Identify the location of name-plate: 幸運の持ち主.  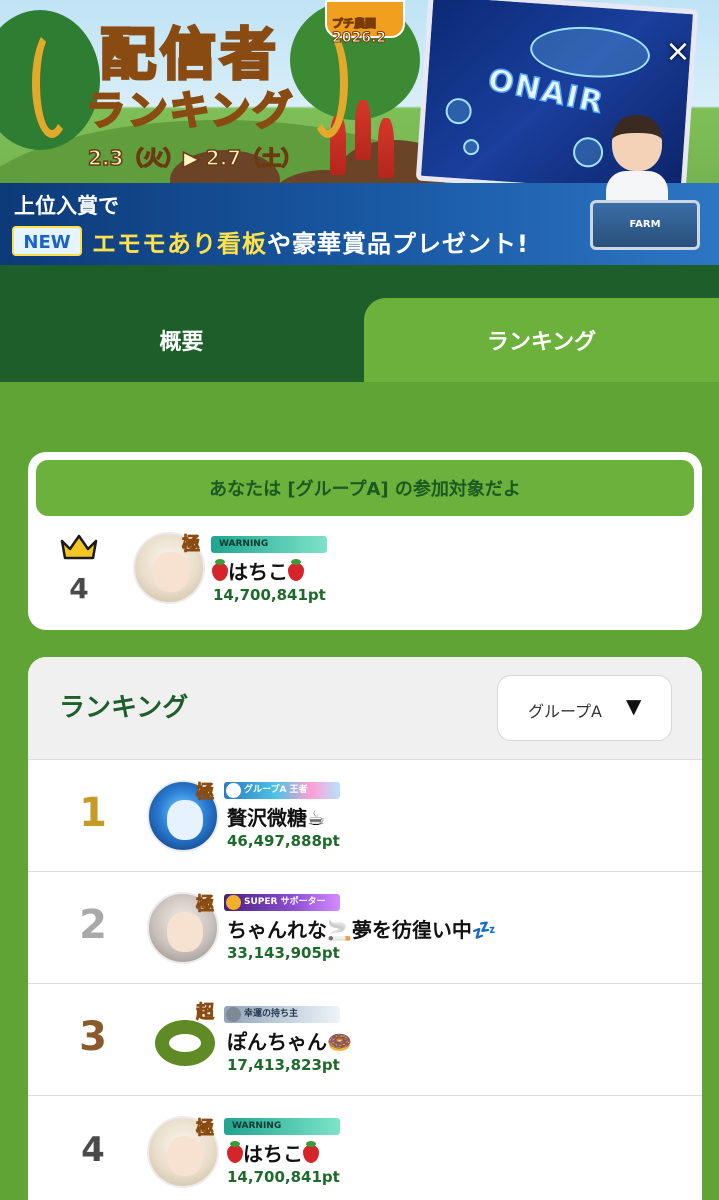
(282, 1014).